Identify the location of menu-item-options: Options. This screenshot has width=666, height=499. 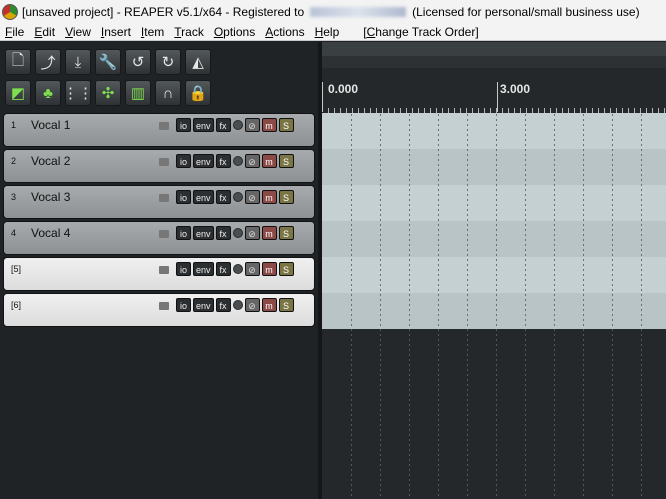
(234, 32).